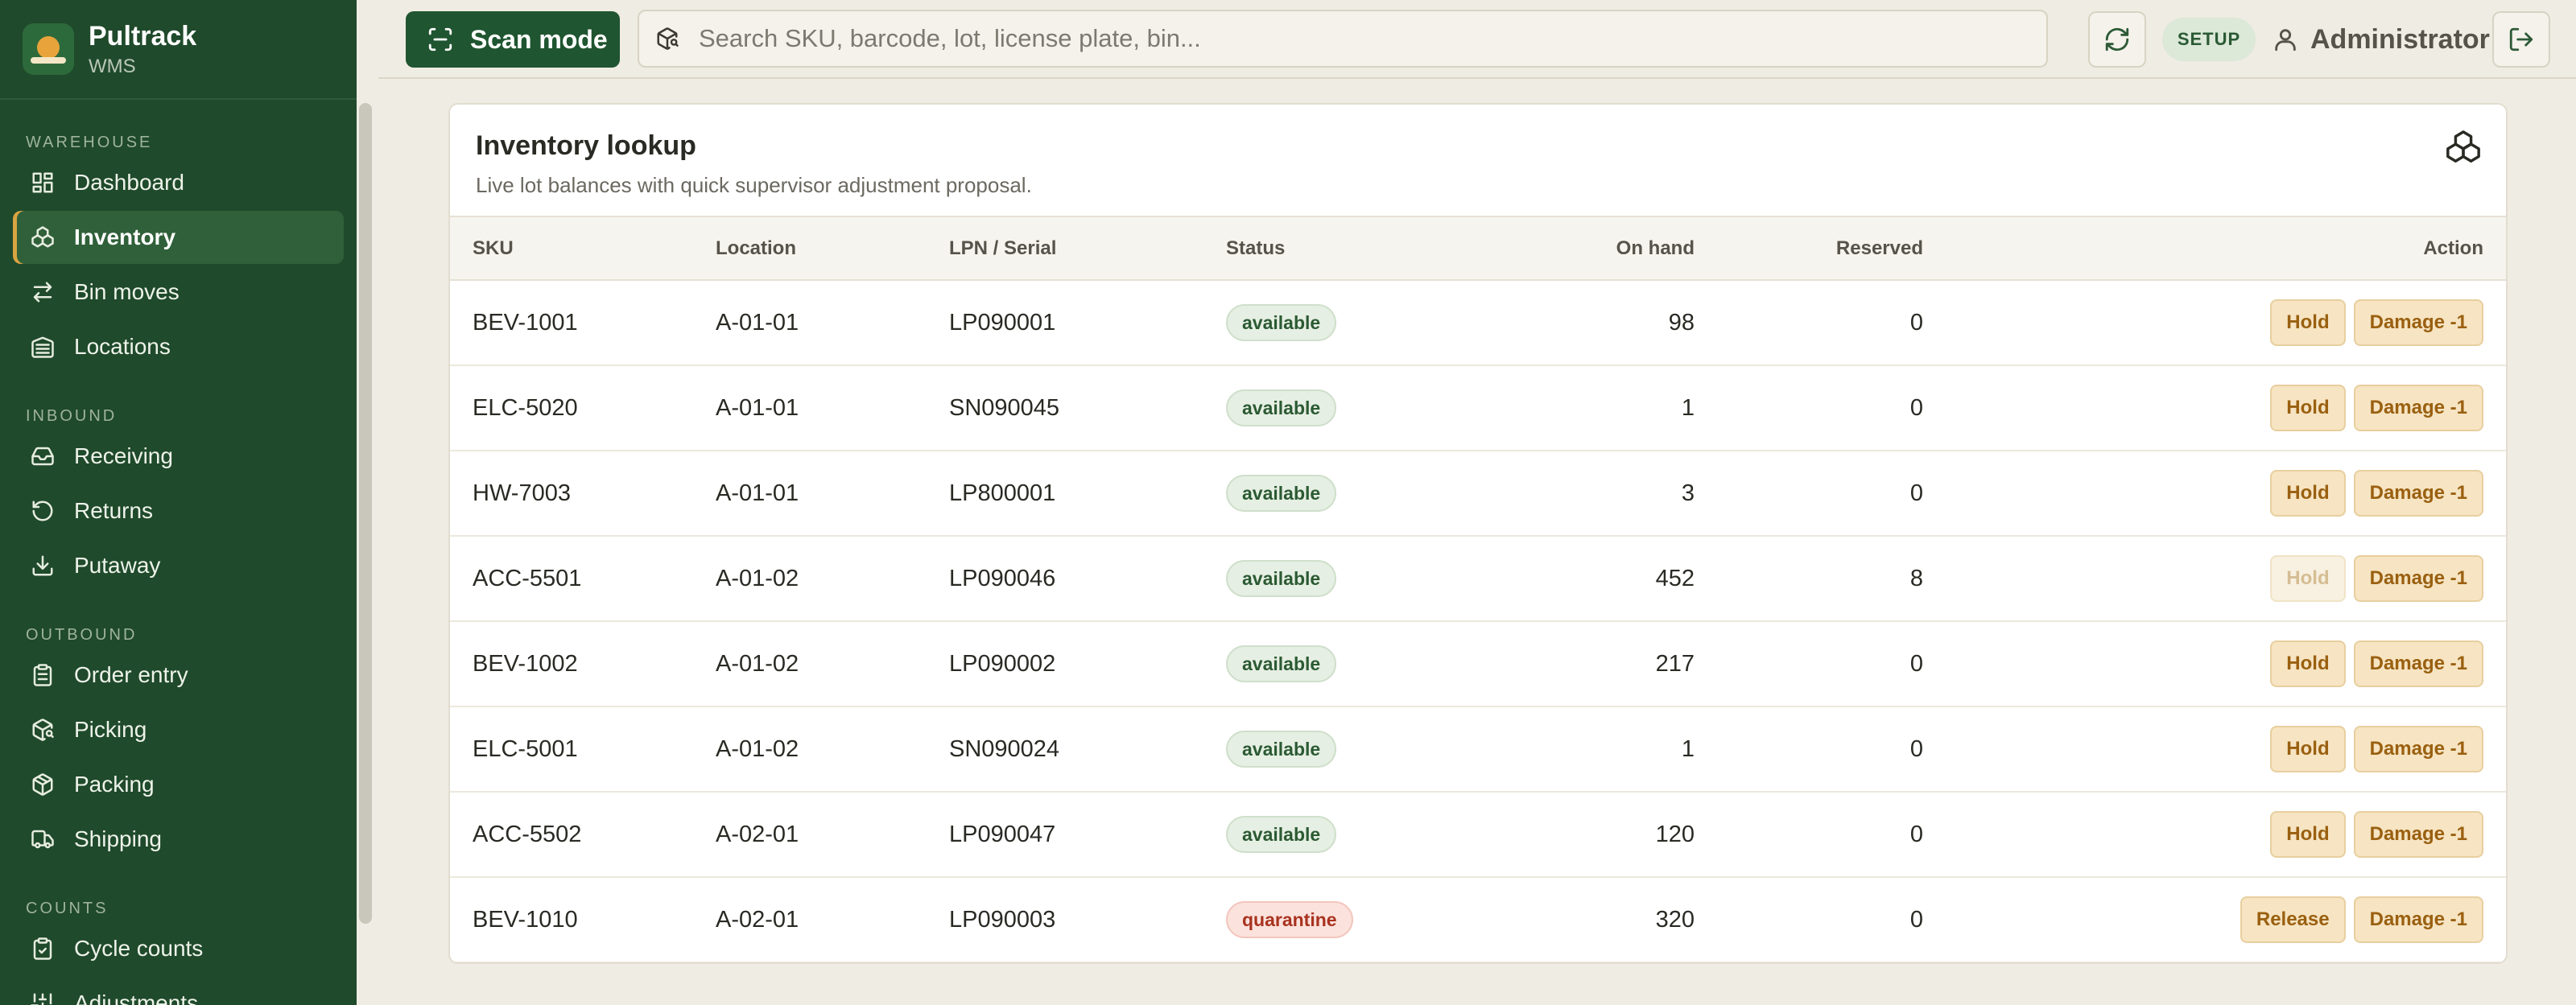  What do you see at coordinates (89, 142) in the screenshot?
I see `sidebar-section-warehouse: WAREHOUSE` at bounding box center [89, 142].